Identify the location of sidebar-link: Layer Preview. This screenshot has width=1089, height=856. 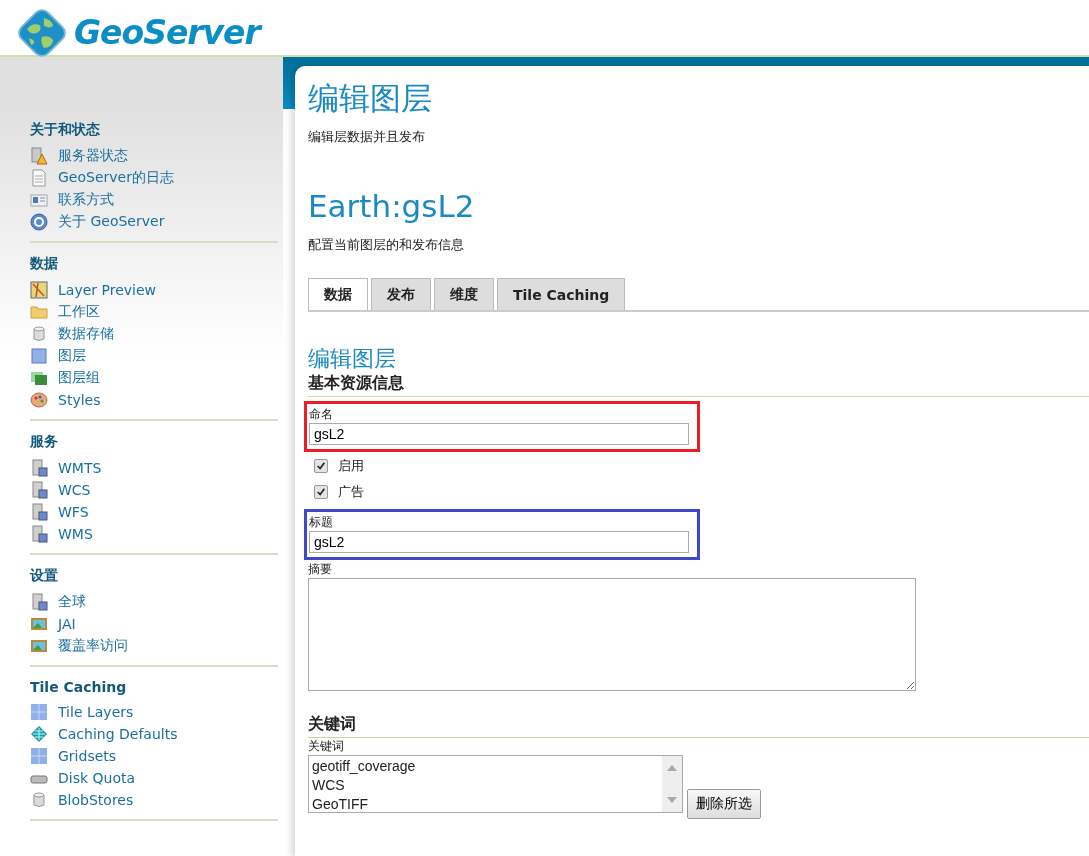
(154, 290).